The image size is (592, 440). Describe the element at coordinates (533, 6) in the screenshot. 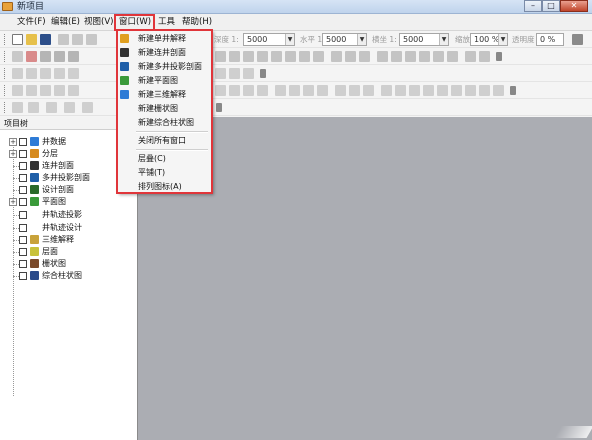

I see `minimize-button: –` at that location.